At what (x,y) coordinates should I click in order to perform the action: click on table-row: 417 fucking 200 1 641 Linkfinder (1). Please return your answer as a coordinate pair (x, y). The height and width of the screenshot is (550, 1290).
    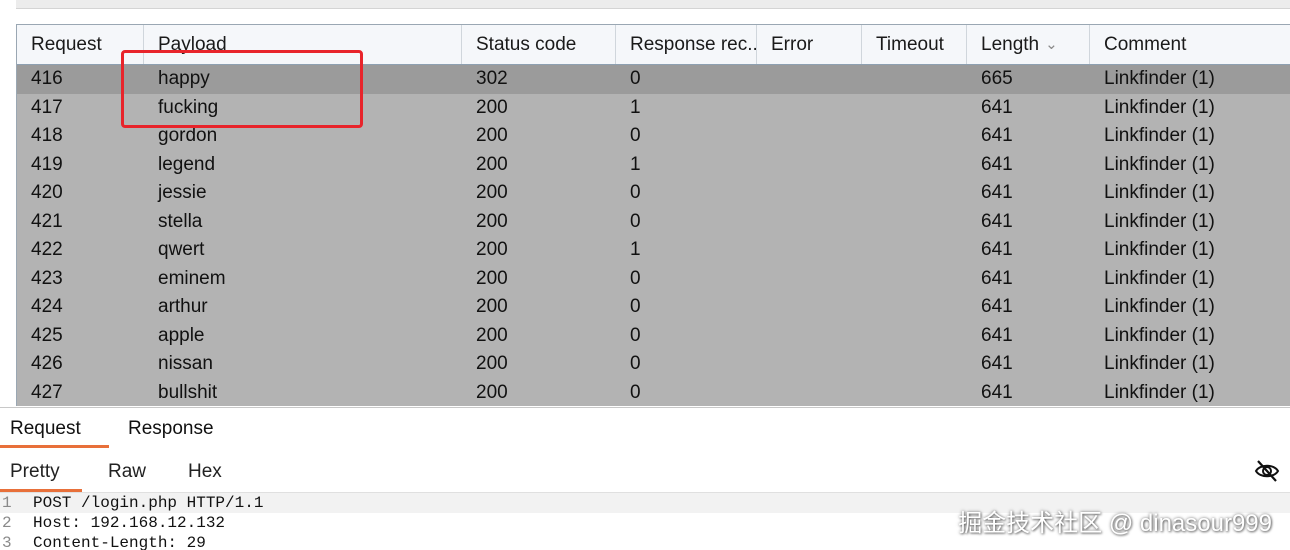
    Looking at the image, I should click on (653, 108).